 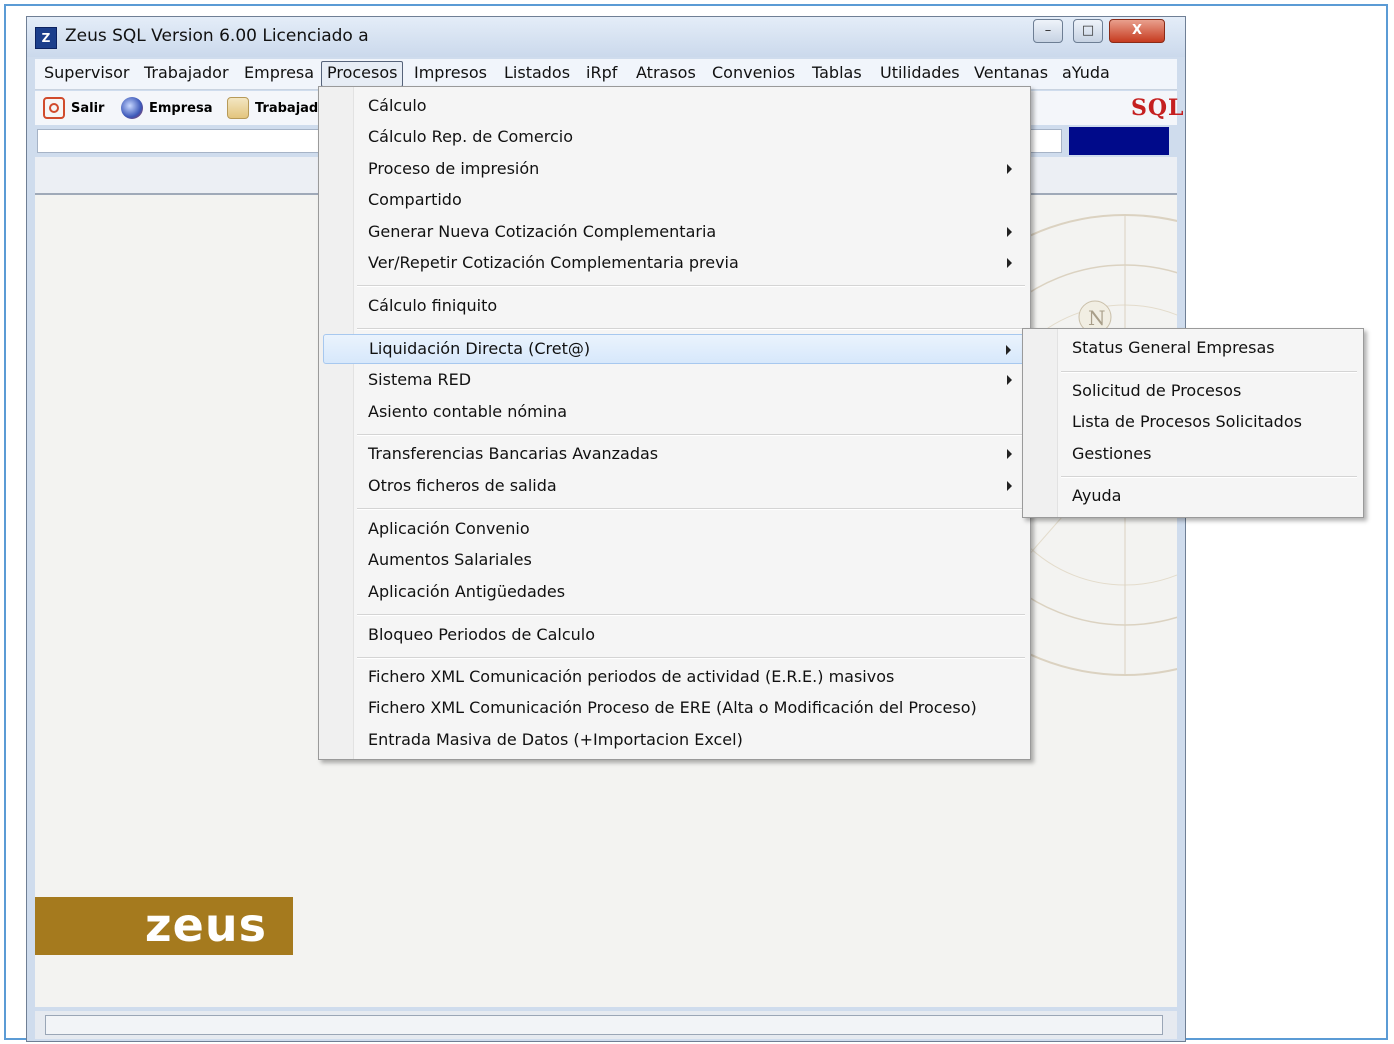 I want to click on menu-atrasos: Atrasos, so click(x=666, y=73).